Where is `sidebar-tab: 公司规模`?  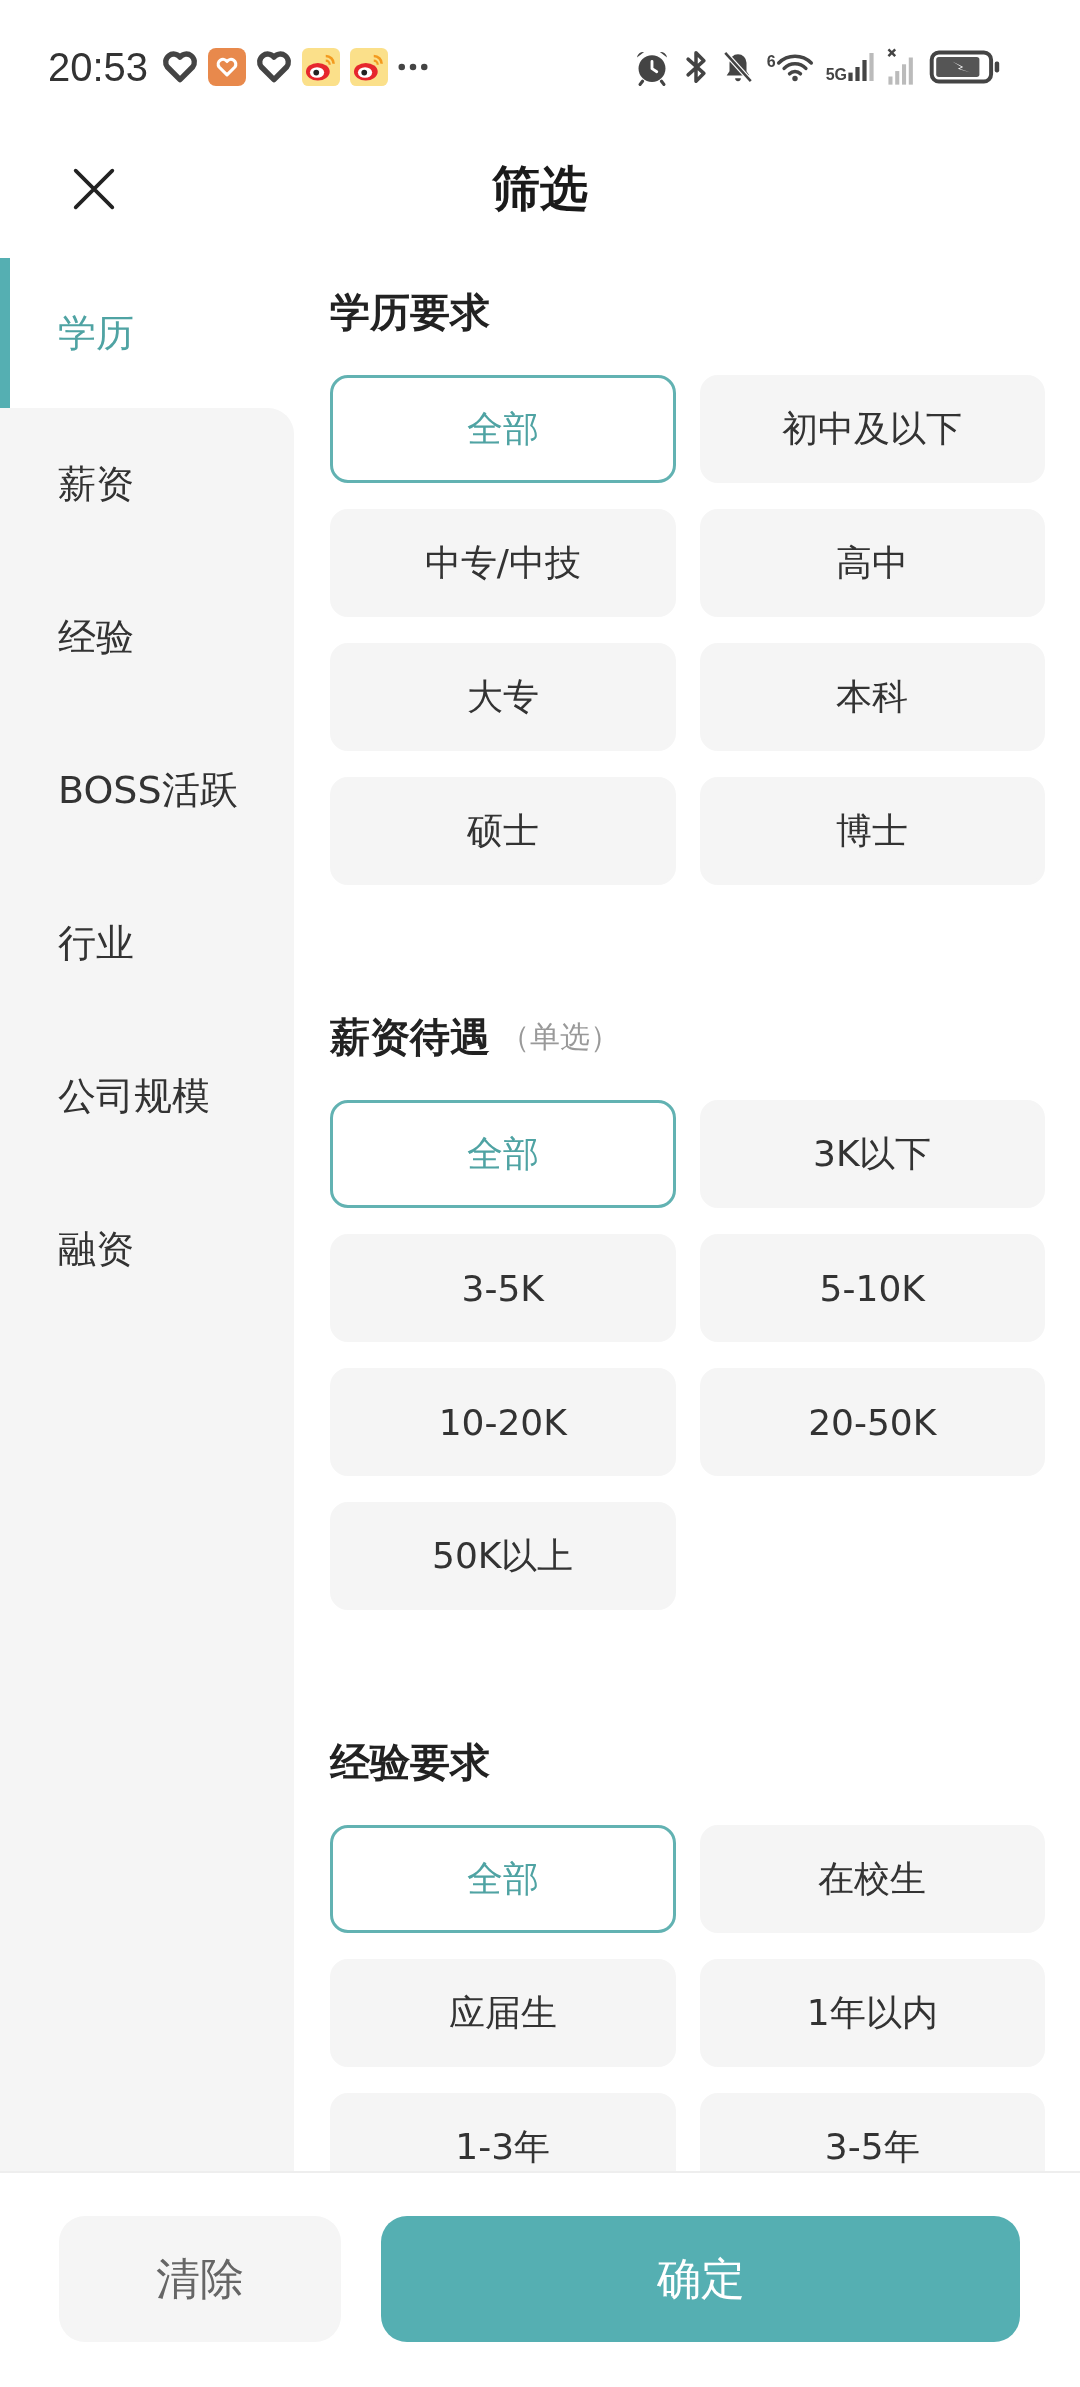
sidebar-tab: 公司规模 is located at coordinates (147, 1096).